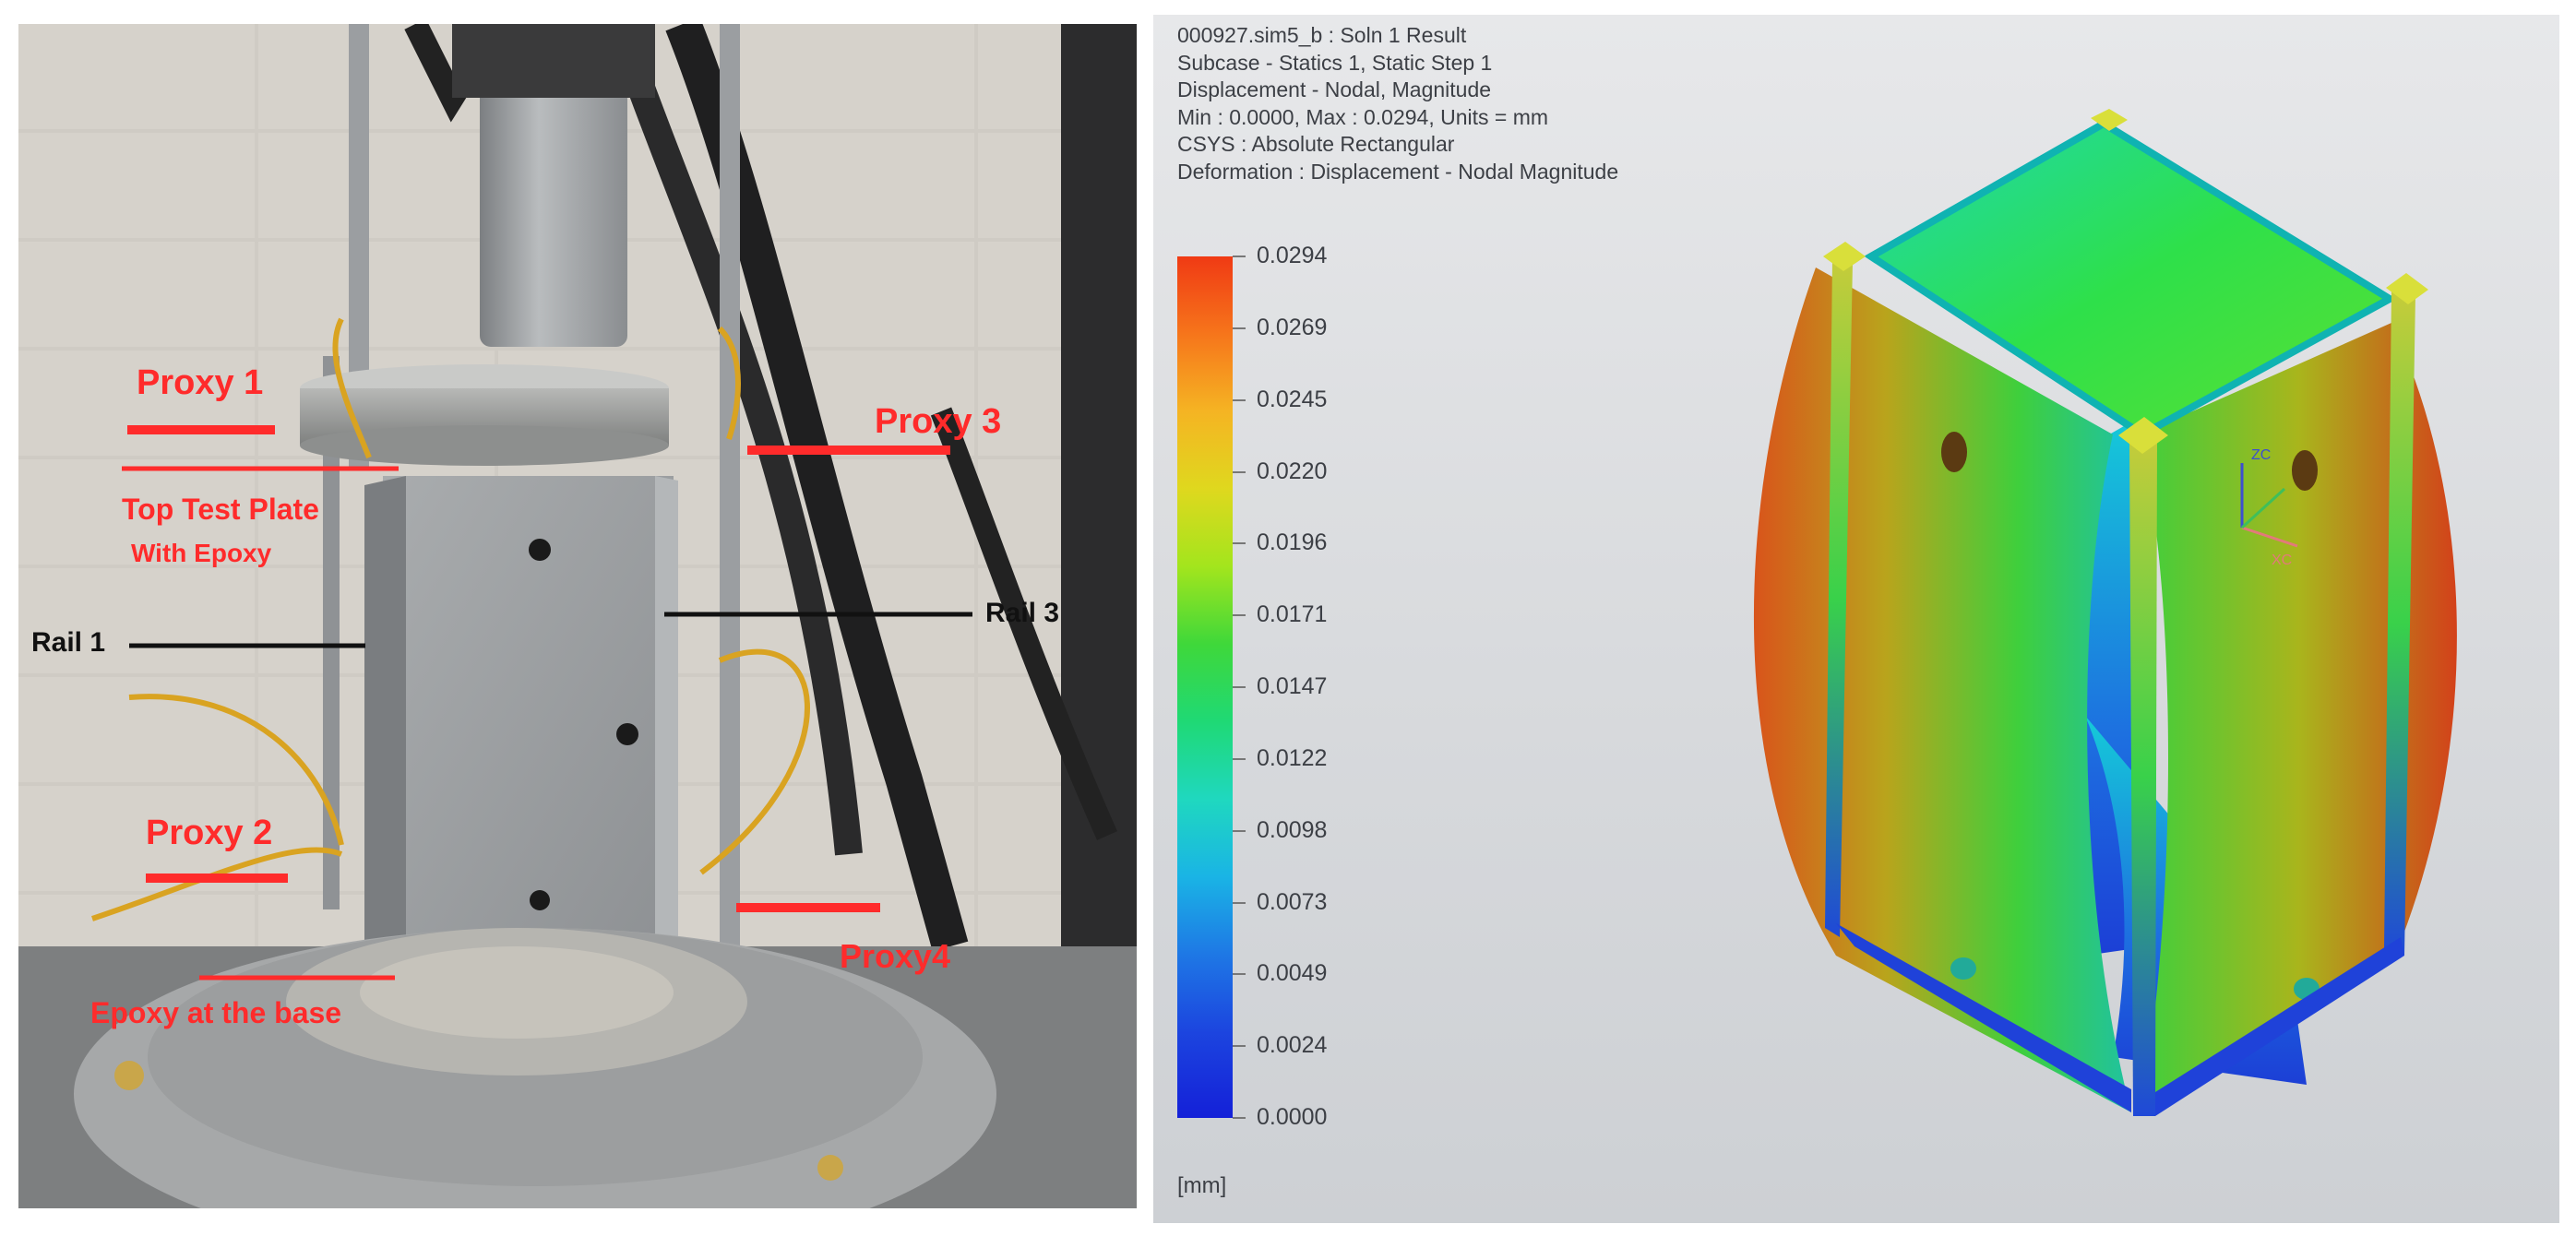 This screenshot has width=2576, height=1236. What do you see at coordinates (2130, 279) in the screenshot?
I see `top-panel` at bounding box center [2130, 279].